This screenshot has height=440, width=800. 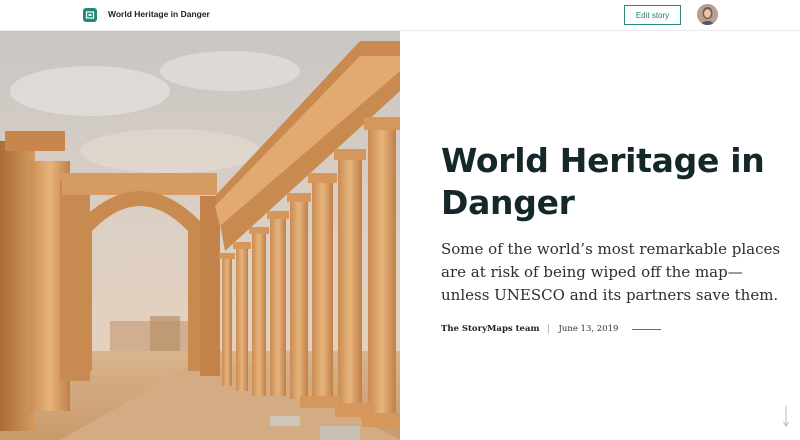 I want to click on byline-author: The StoryMaps team, so click(x=490, y=329).